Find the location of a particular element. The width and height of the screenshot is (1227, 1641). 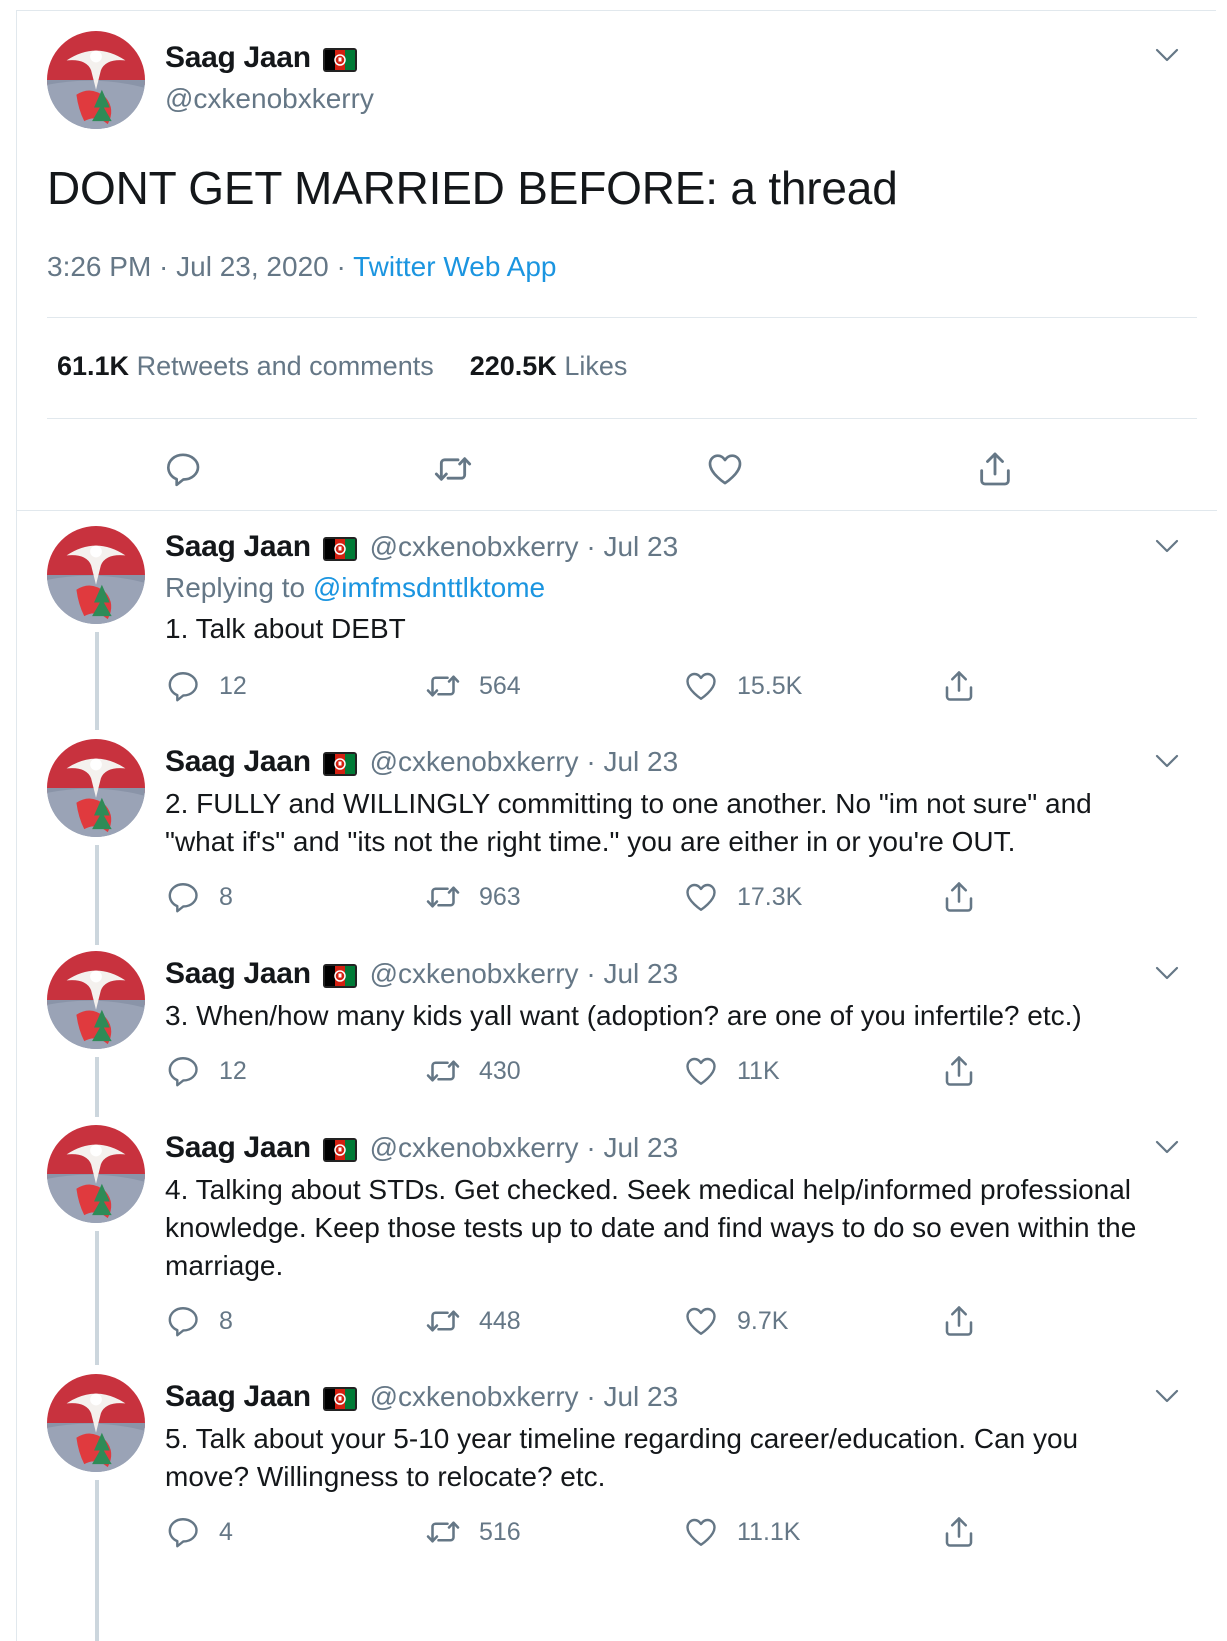

tweet-timestamp: 3:26 PM · Jul 23, 2020 · is located at coordinates (200, 266).